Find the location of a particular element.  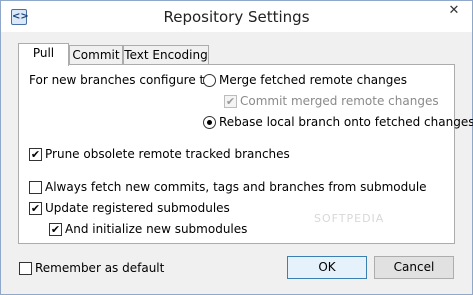

ok-button: OK is located at coordinates (327, 267).